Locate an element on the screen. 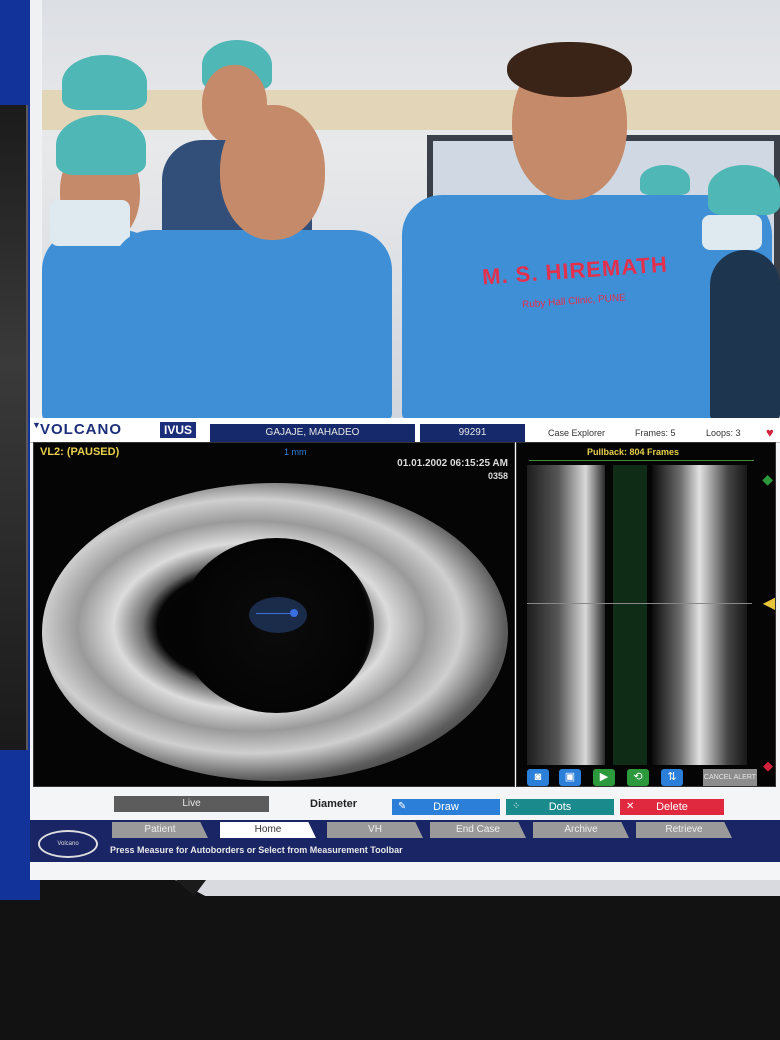 The width and height of the screenshot is (780, 1040). tab-end-case: End Case is located at coordinates (478, 830).